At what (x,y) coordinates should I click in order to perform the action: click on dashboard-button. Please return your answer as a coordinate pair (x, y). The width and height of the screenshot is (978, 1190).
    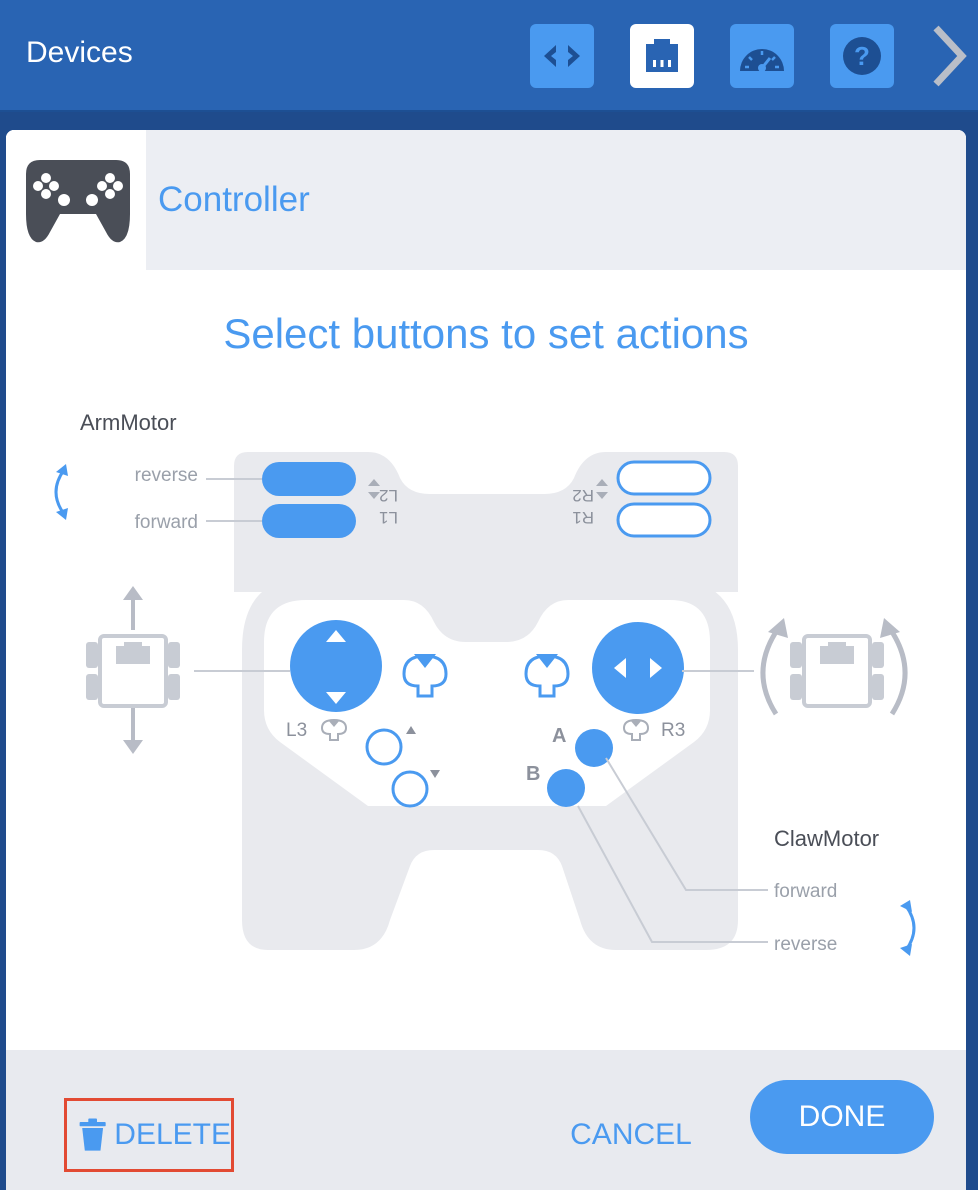
    Looking at the image, I should click on (762, 56).